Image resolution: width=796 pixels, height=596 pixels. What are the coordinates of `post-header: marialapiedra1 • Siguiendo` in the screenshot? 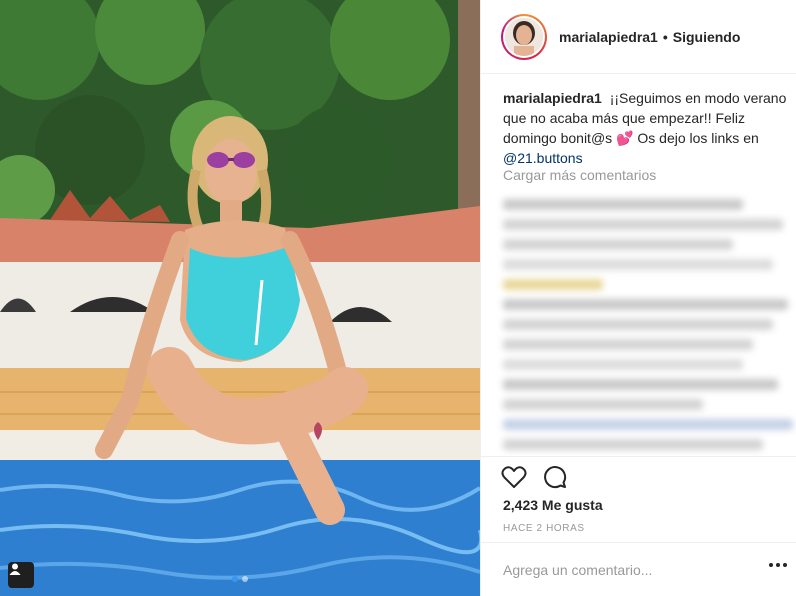 It's located at (638, 37).